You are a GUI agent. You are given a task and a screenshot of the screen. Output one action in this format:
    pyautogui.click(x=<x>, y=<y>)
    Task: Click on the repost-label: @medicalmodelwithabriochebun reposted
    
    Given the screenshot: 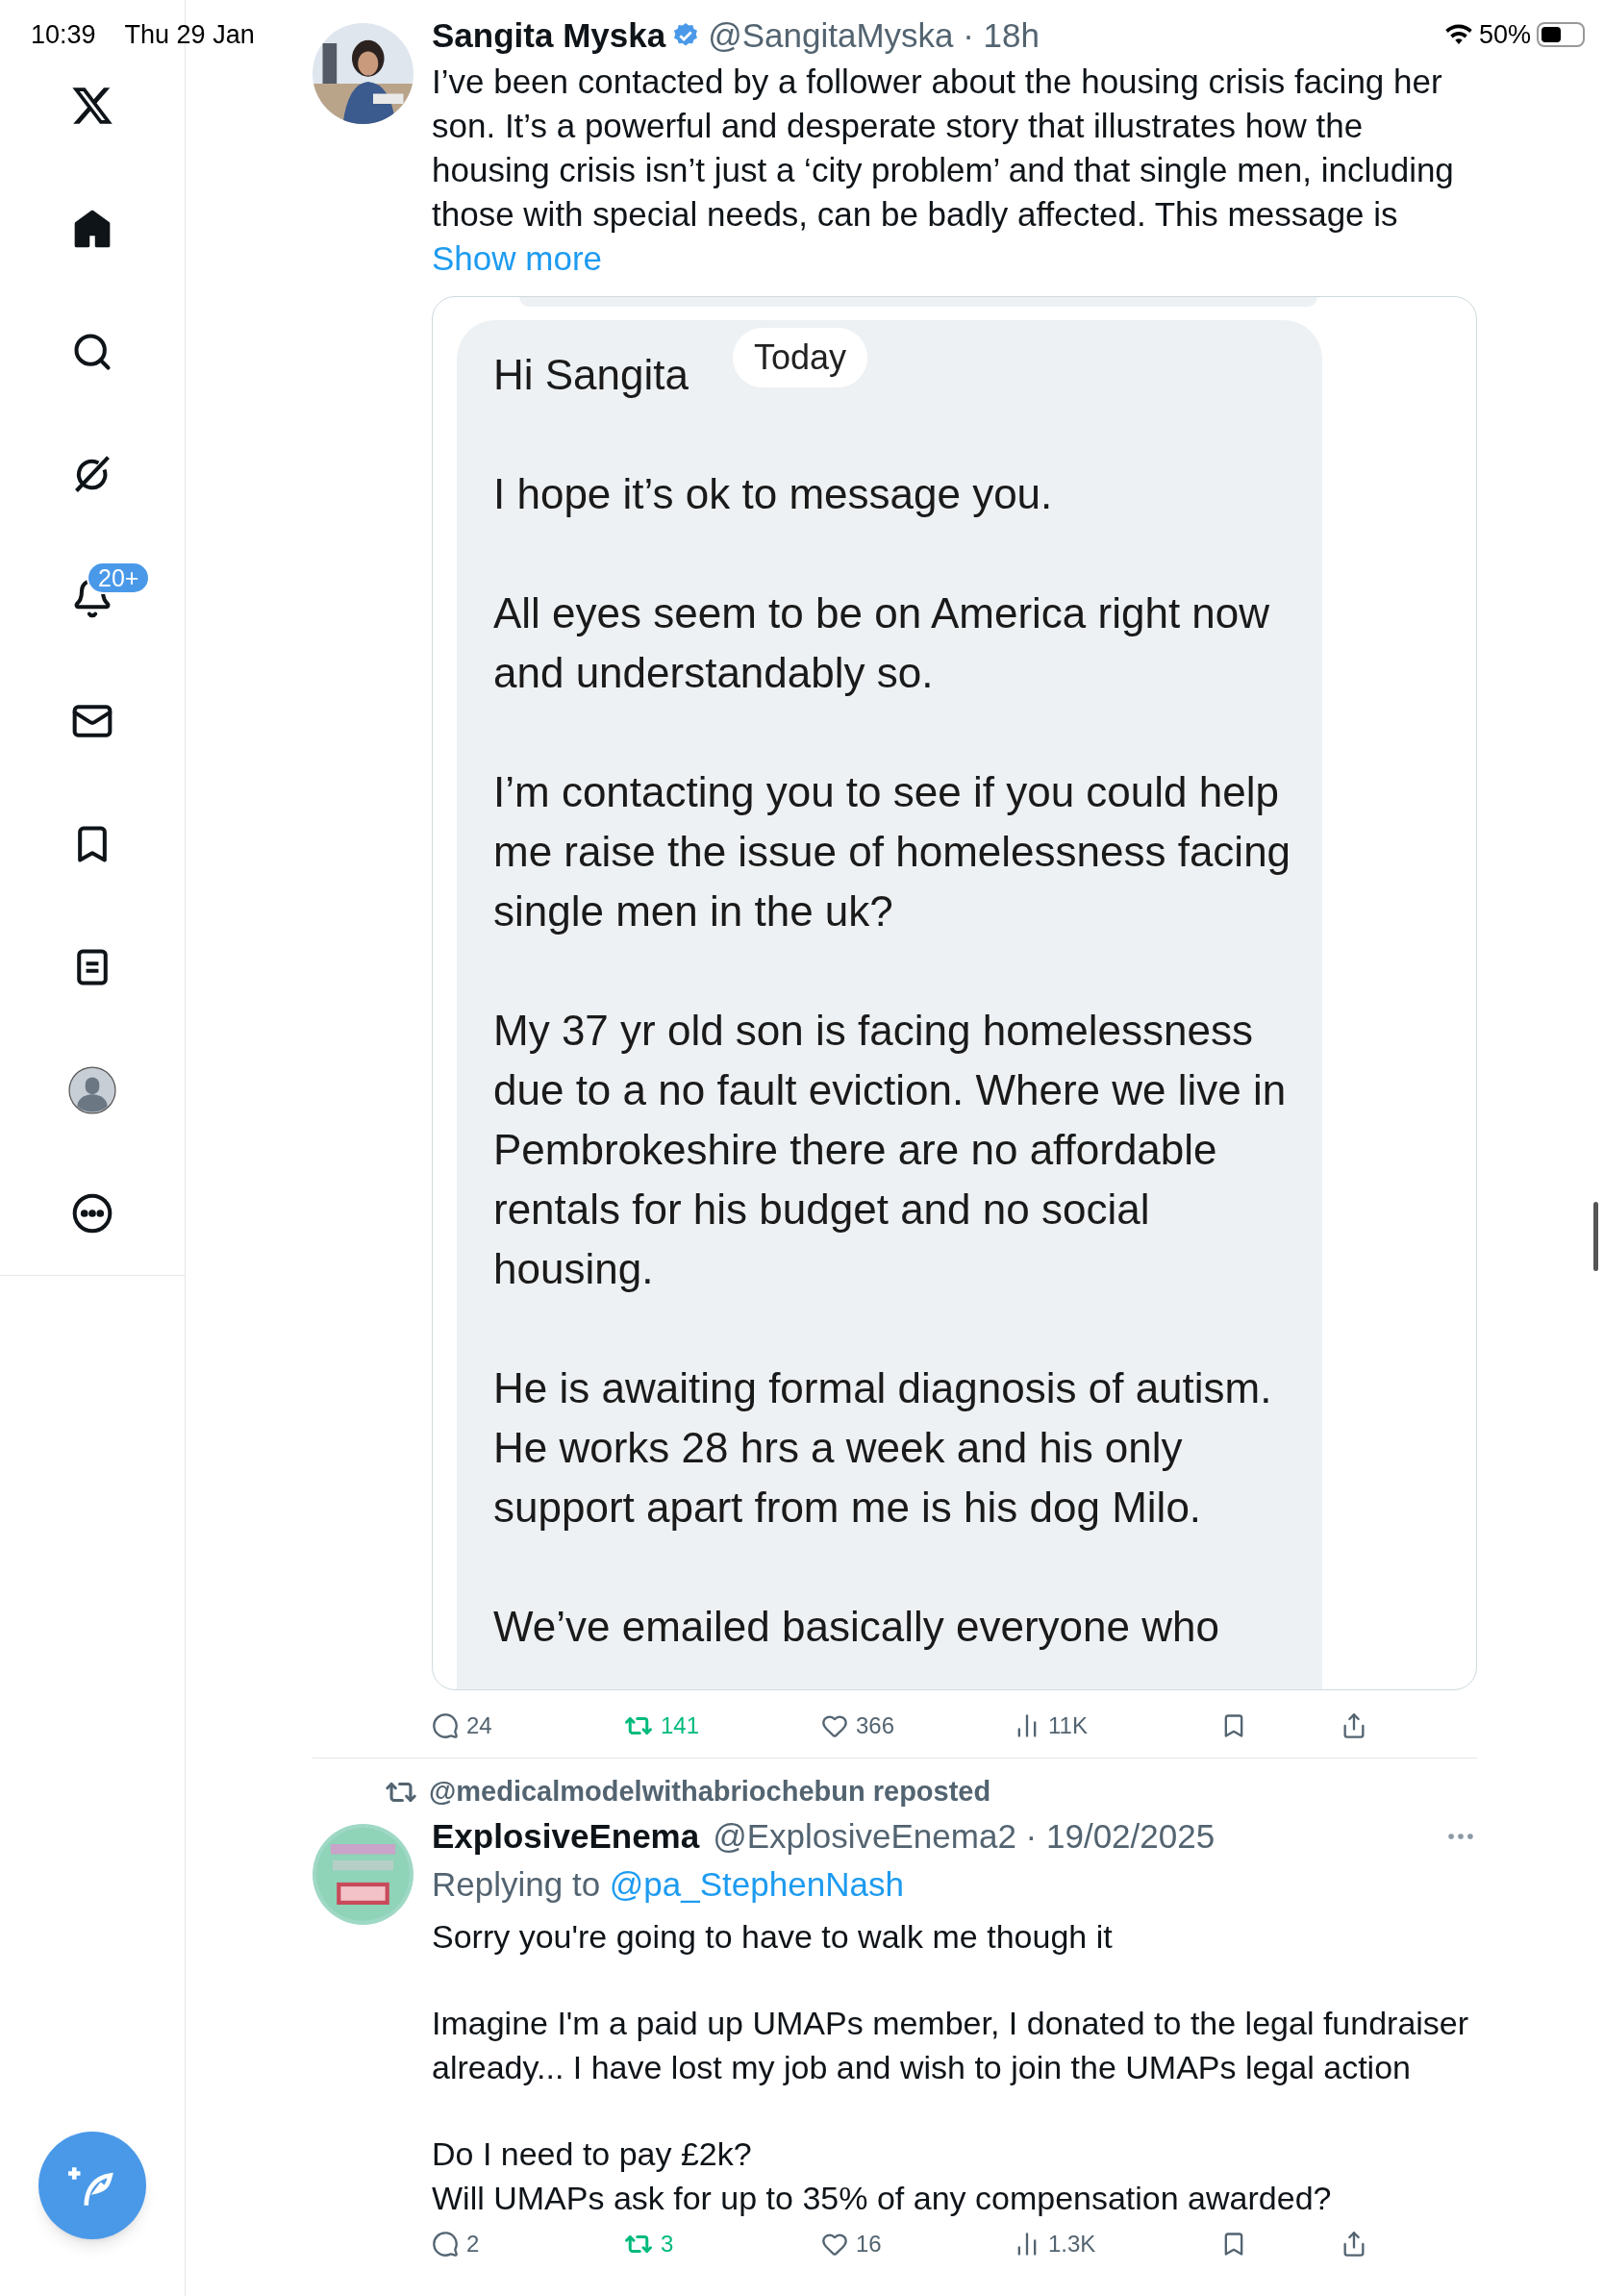 What is the action you would take?
    pyautogui.click(x=710, y=1792)
    